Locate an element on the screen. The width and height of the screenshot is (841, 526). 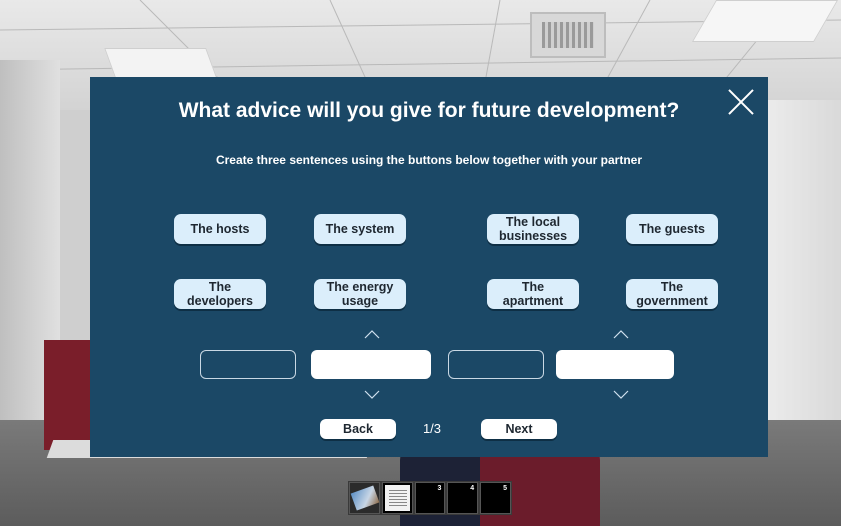
word-button-the-energy-usage: The energy usage is located at coordinates (360, 294).